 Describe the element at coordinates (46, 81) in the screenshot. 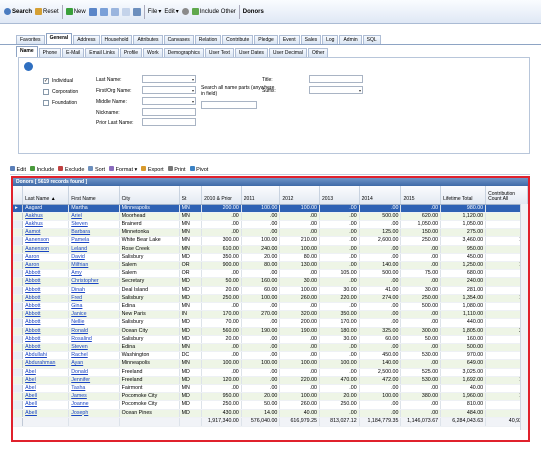

I see `individual-checkbox: ✓` at that location.